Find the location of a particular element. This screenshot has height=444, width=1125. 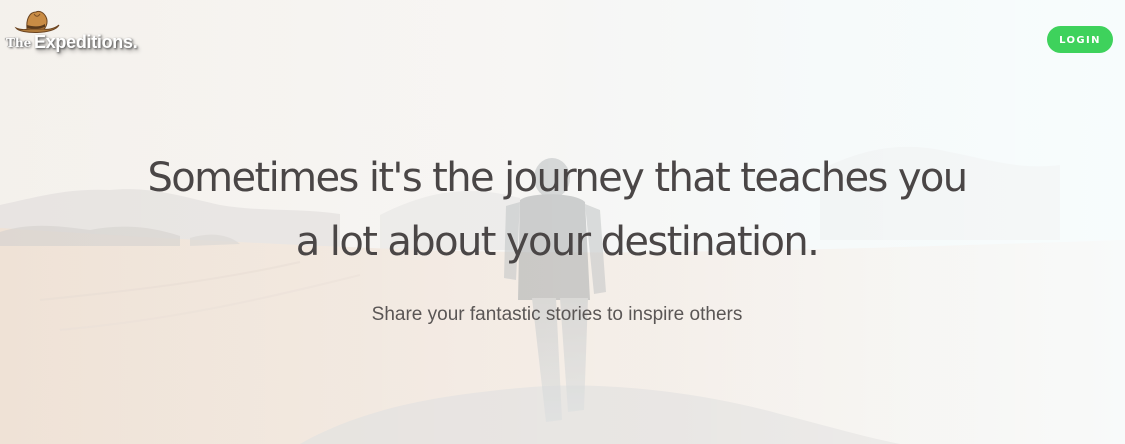

logo-prefix-text: The is located at coordinates (19, 43).